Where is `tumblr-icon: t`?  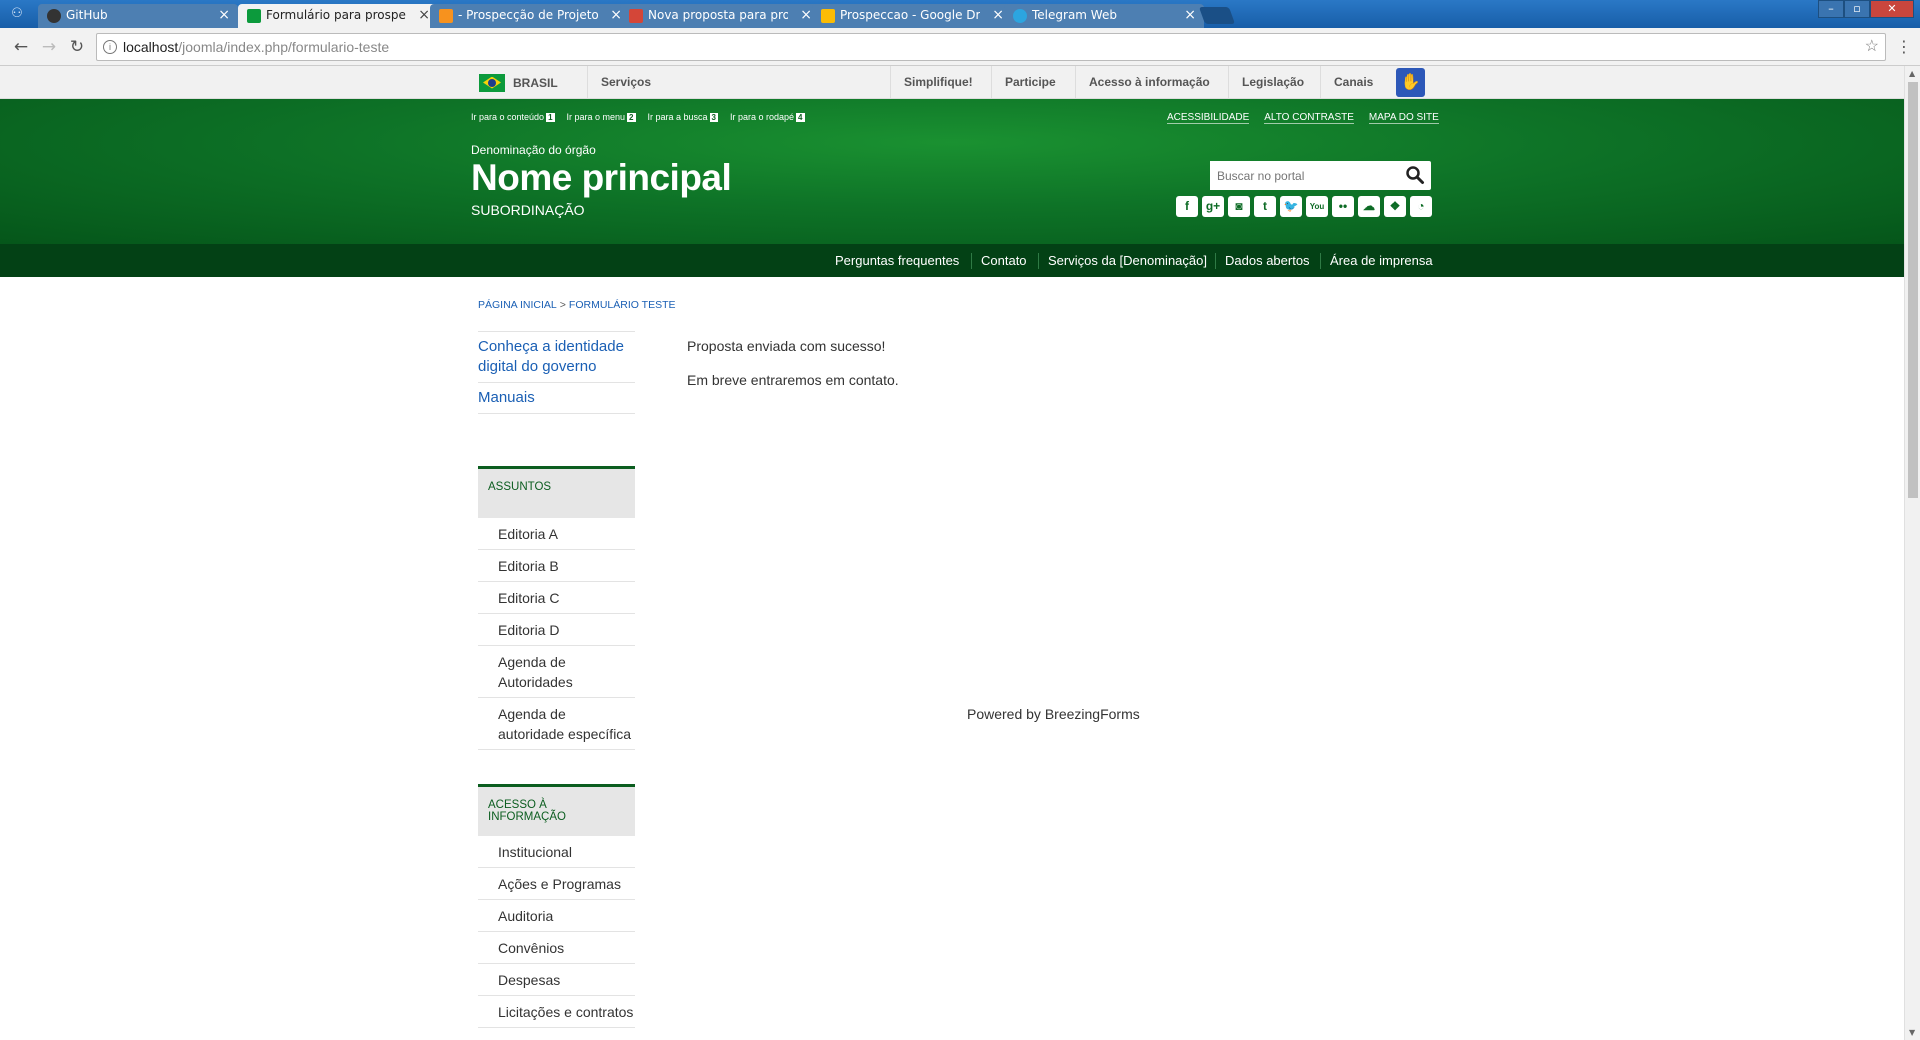
tumblr-icon: t is located at coordinates (1265, 206).